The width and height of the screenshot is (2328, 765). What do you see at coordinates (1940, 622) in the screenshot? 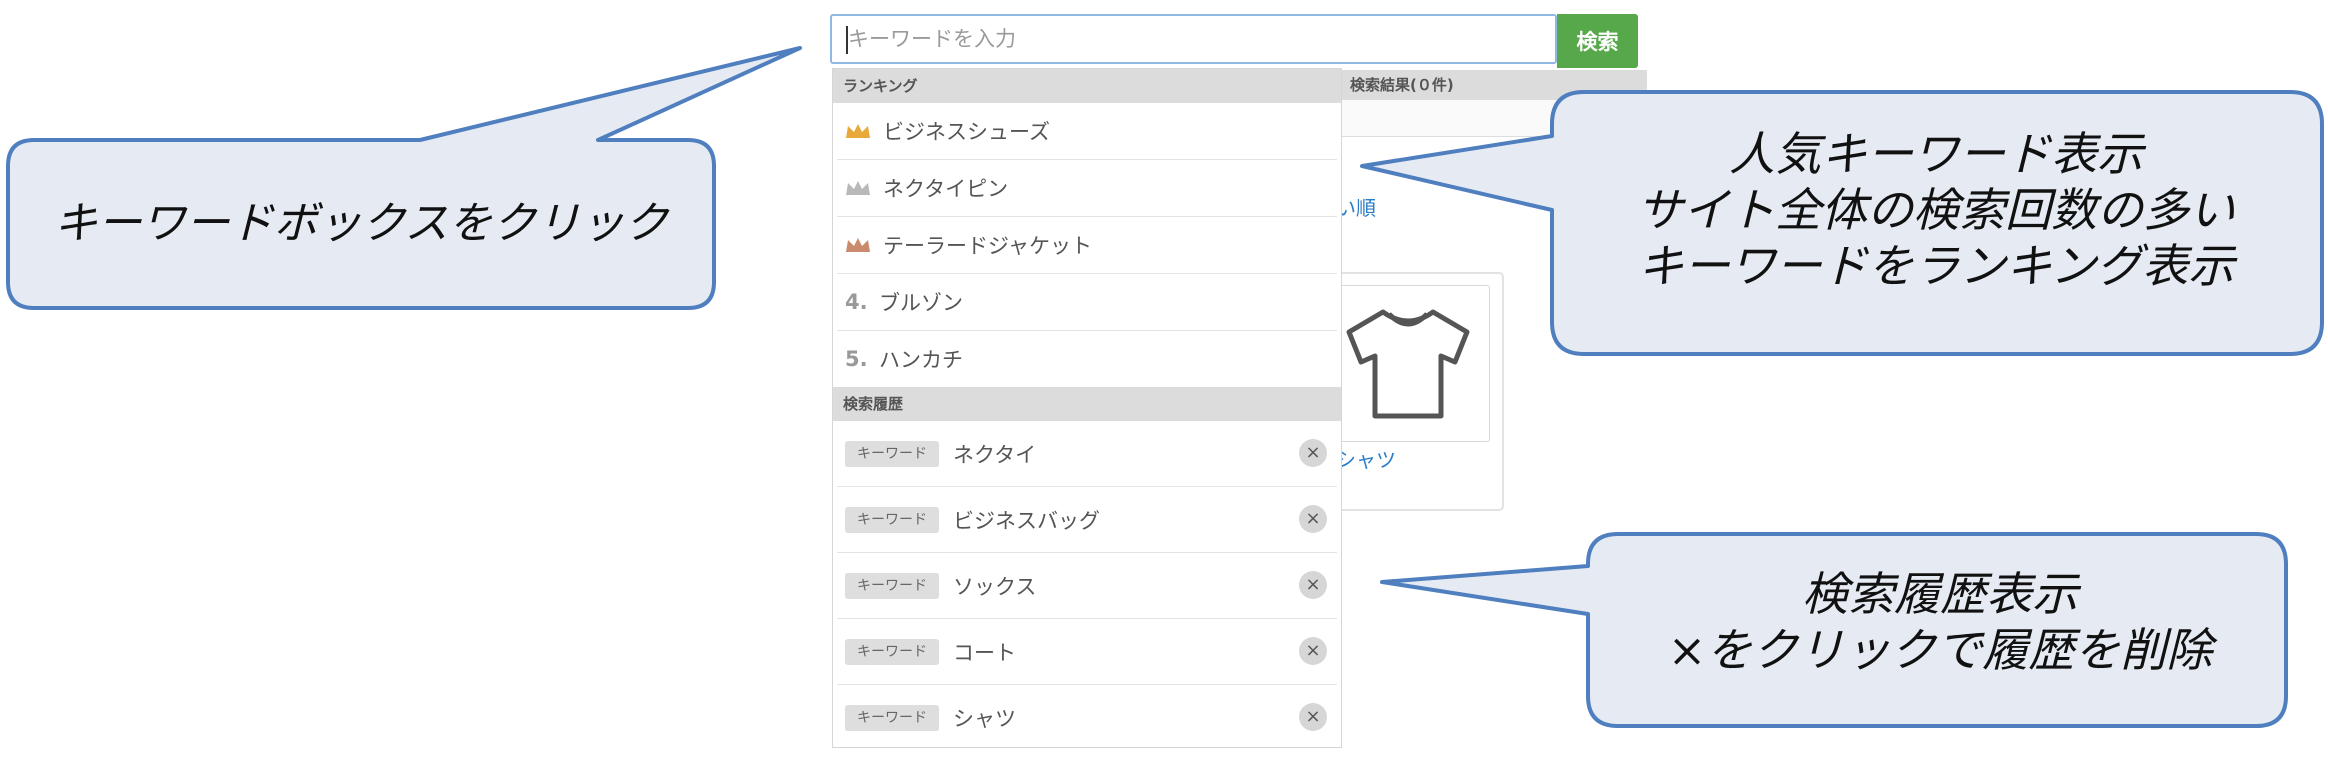
I see `callout-history-text: 検索履歴表示 ×をクリックで履歴を削除` at bounding box center [1940, 622].